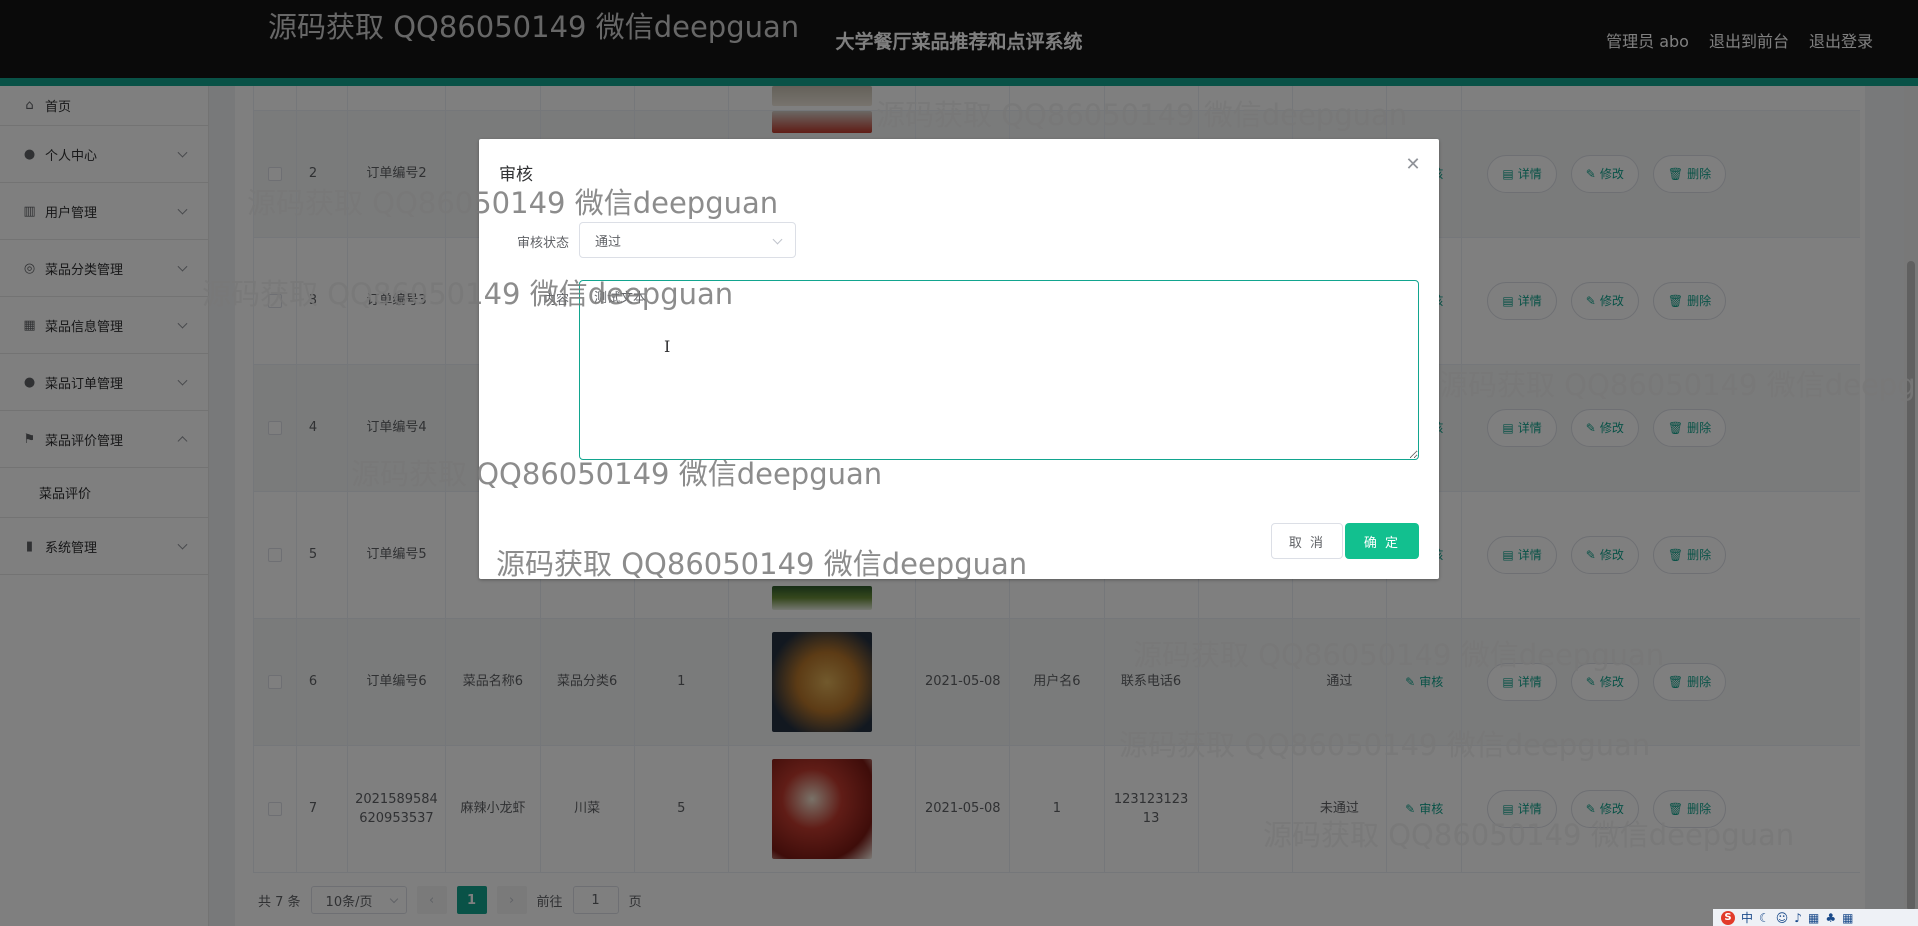 The width and height of the screenshot is (1918, 926). Describe the element at coordinates (1764, 918) in the screenshot. I see `moon-icon: ☾` at that location.